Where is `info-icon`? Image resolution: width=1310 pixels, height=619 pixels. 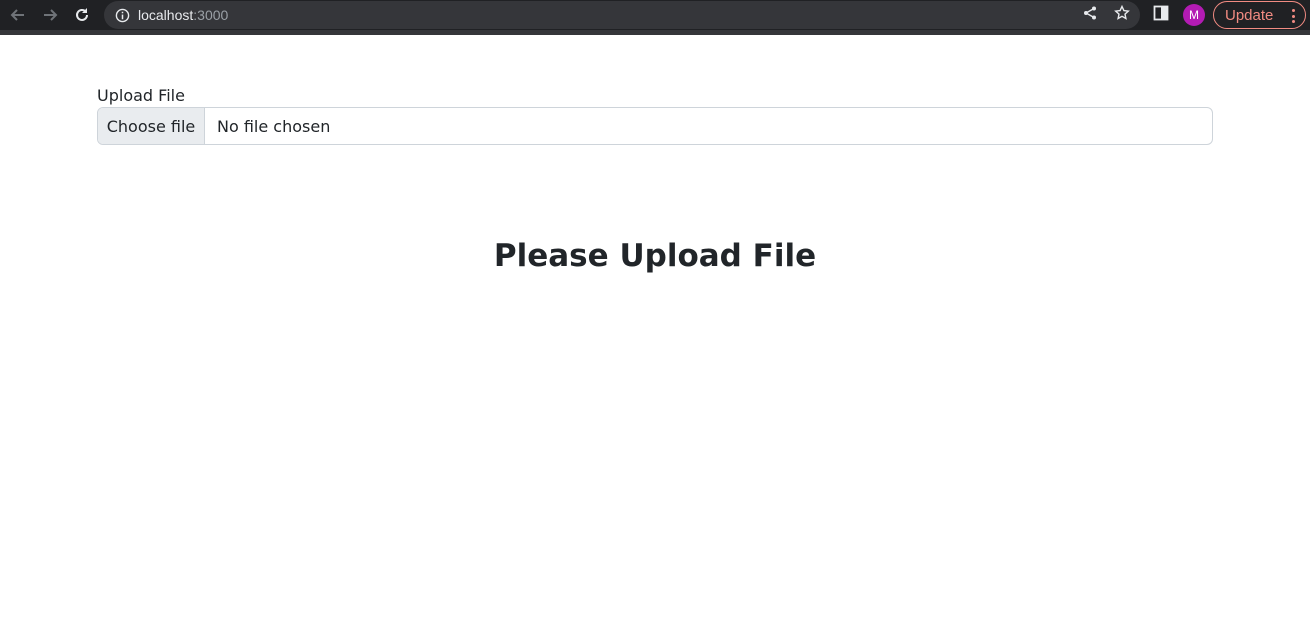 info-icon is located at coordinates (122, 15).